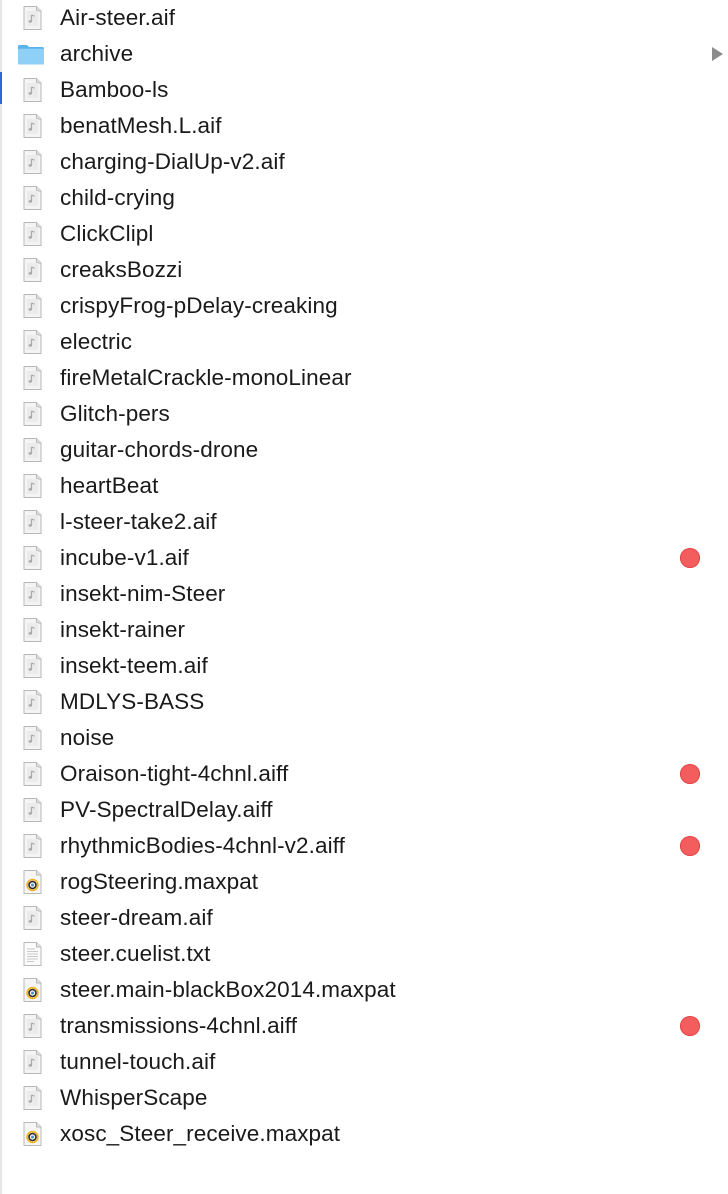  I want to click on file-name: electric, so click(96, 341).